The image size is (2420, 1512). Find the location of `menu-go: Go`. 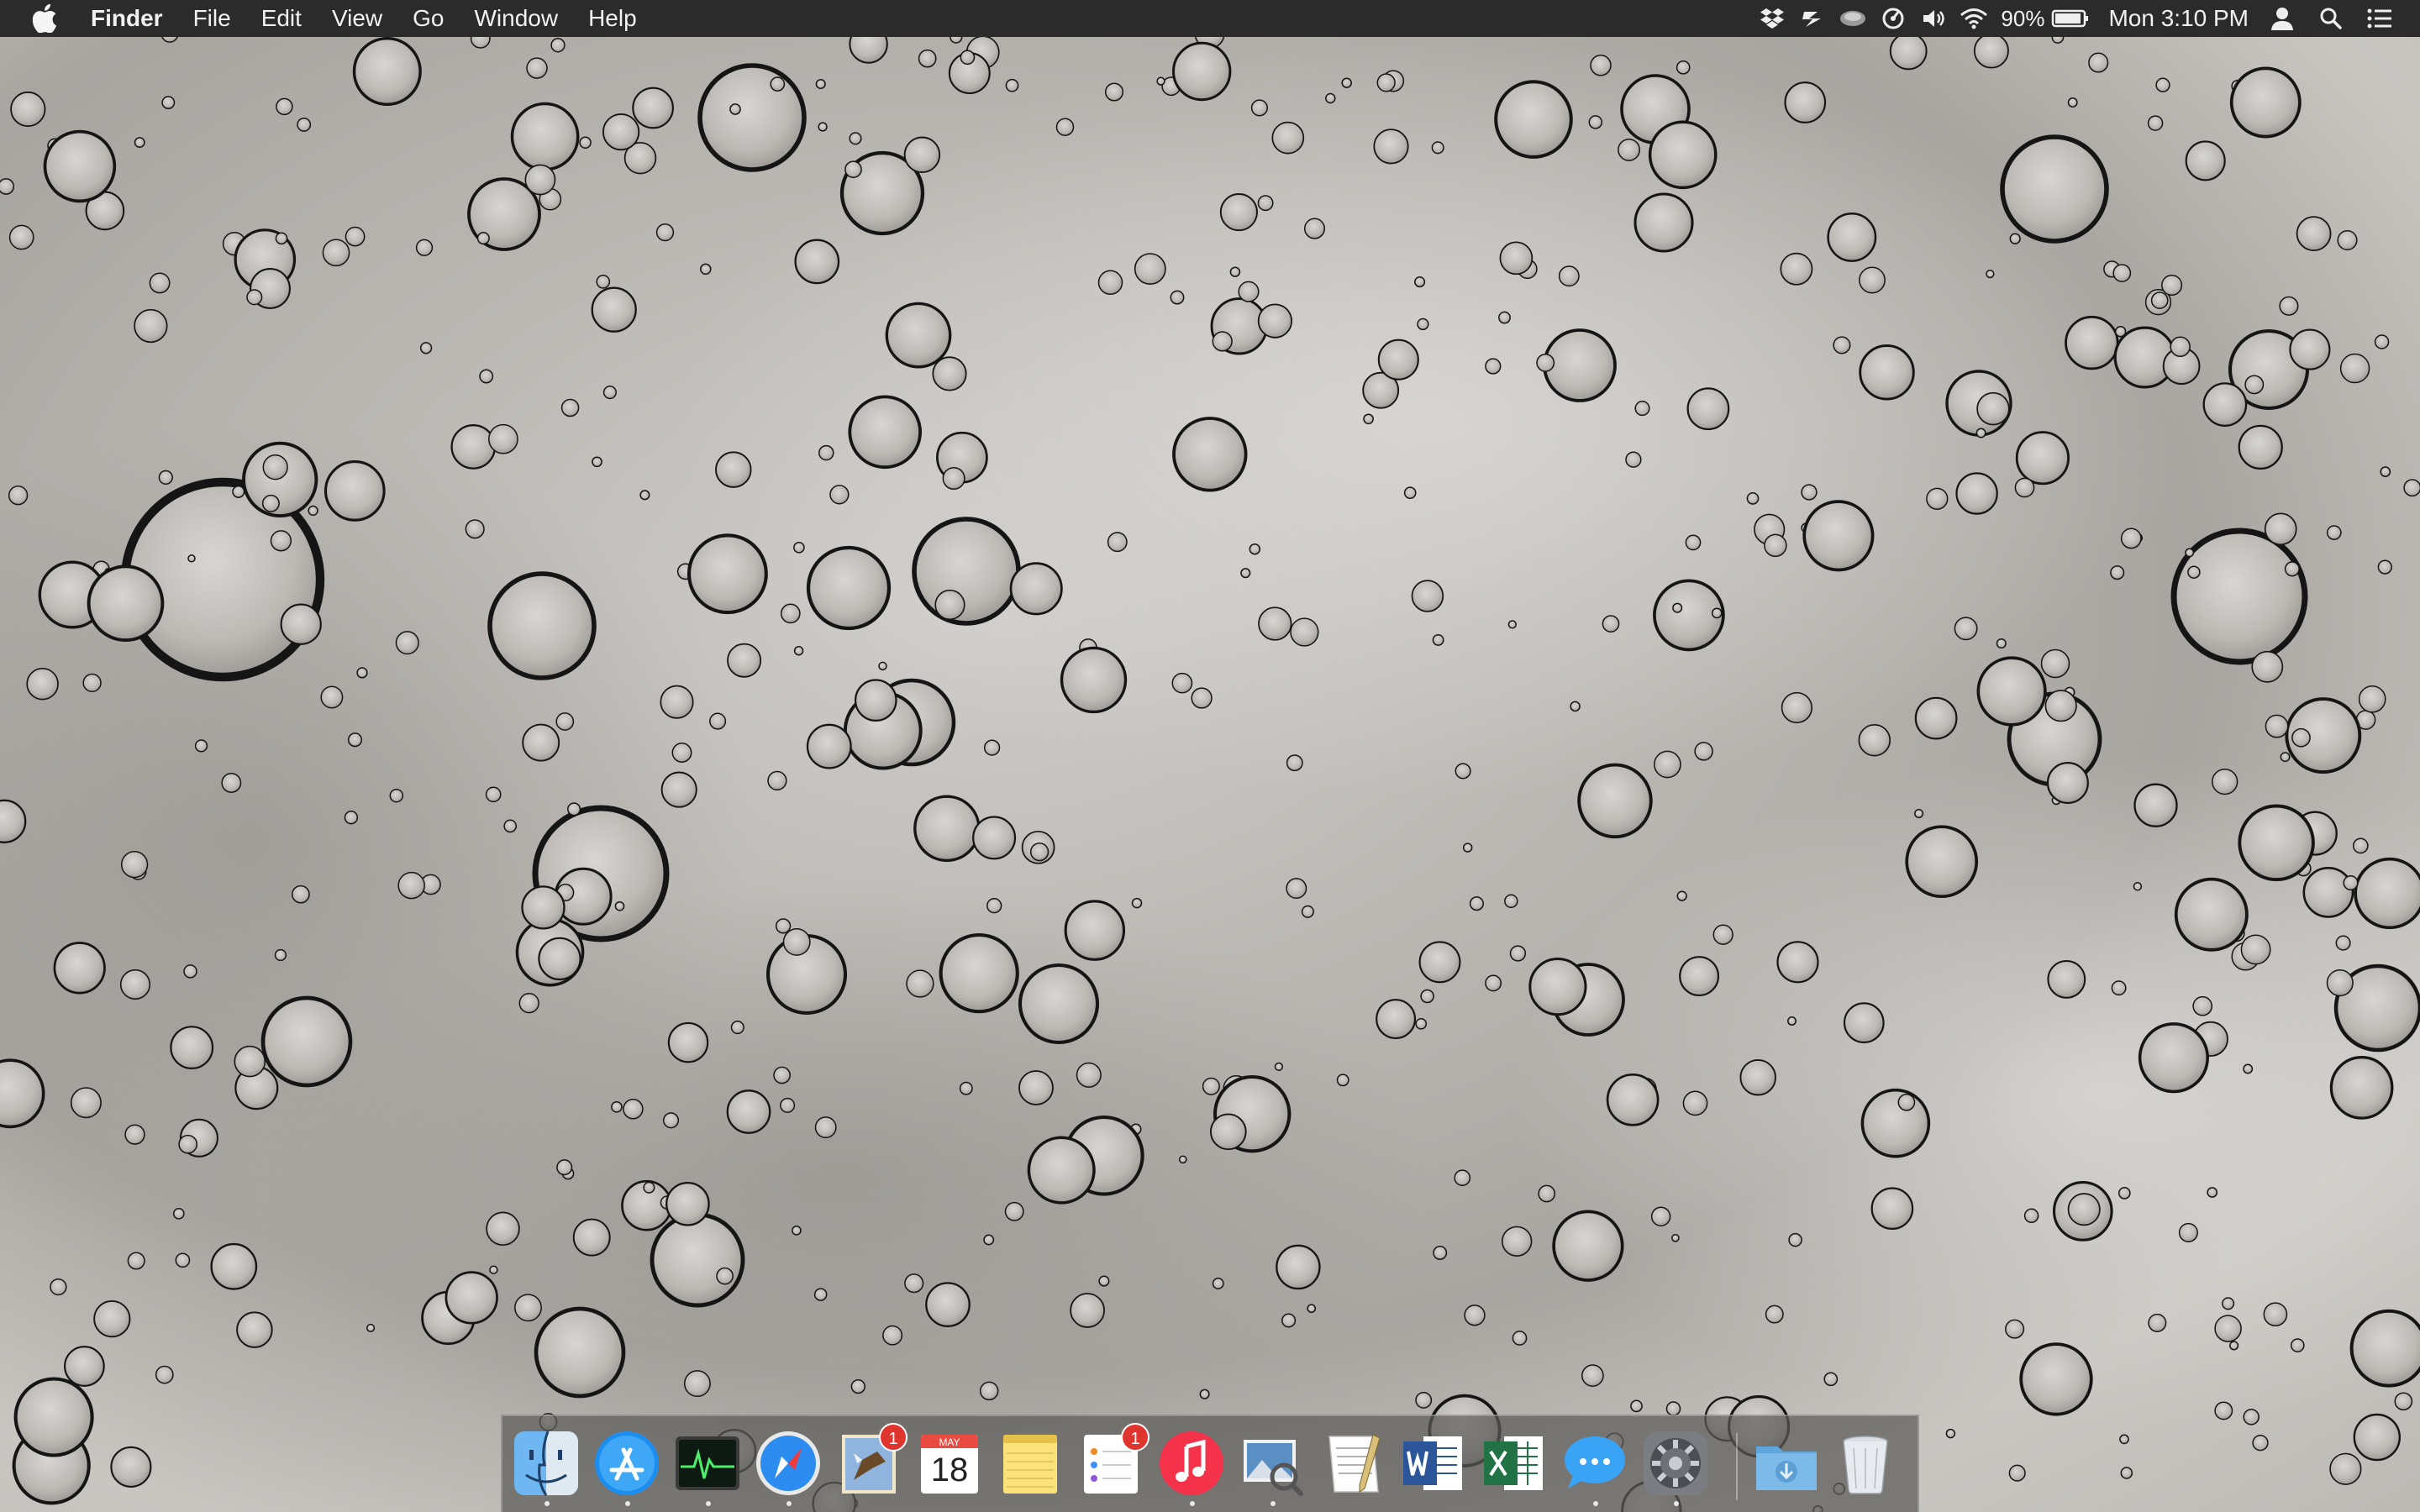

menu-go: Go is located at coordinates (428, 18).